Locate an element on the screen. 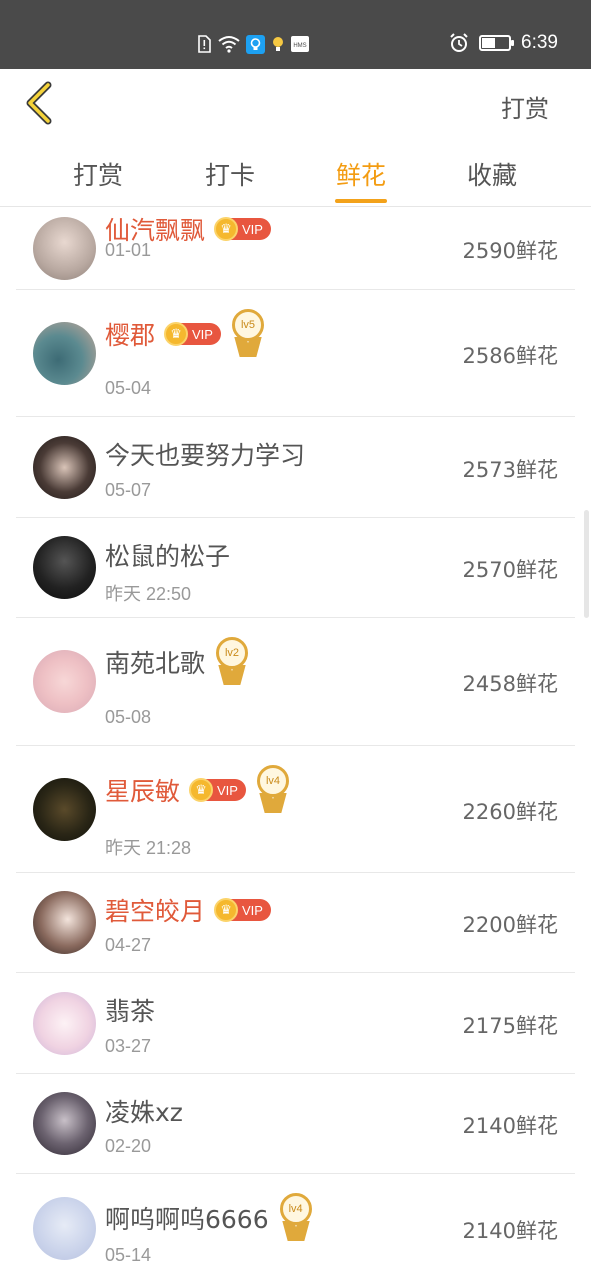  user-name: 星辰敏 is located at coordinates (142, 790).